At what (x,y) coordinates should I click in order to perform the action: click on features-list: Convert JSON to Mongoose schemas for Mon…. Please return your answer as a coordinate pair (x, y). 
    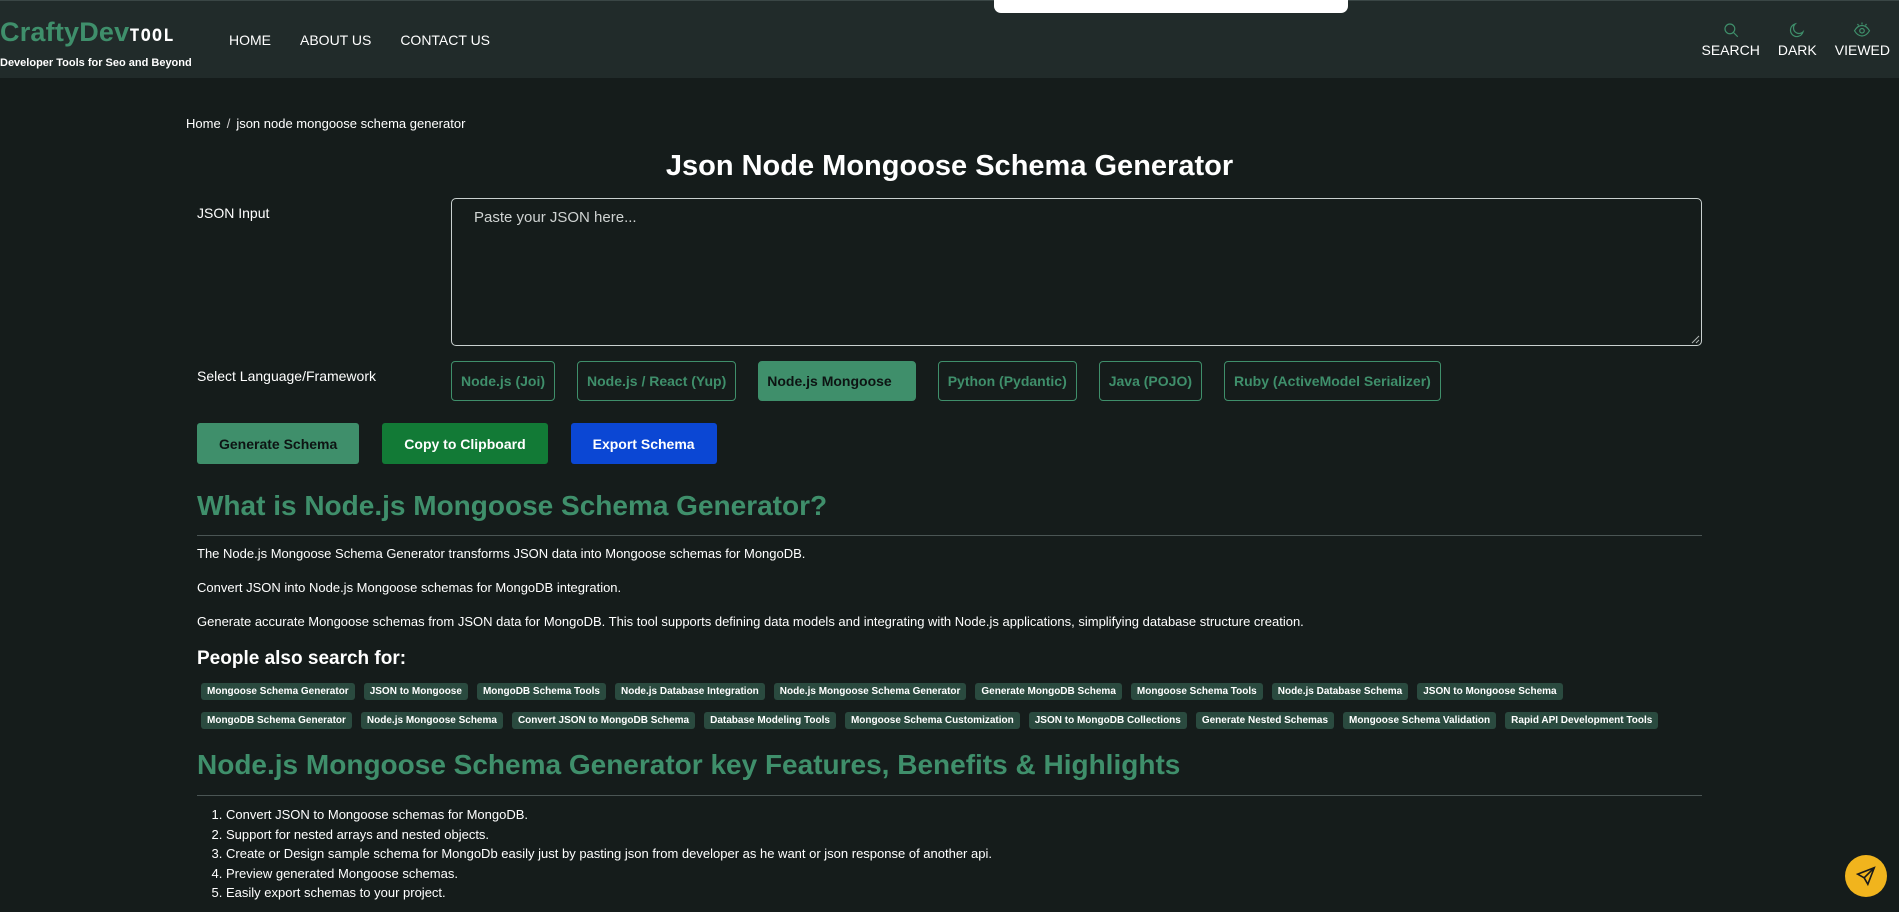
    Looking at the image, I should click on (609, 854).